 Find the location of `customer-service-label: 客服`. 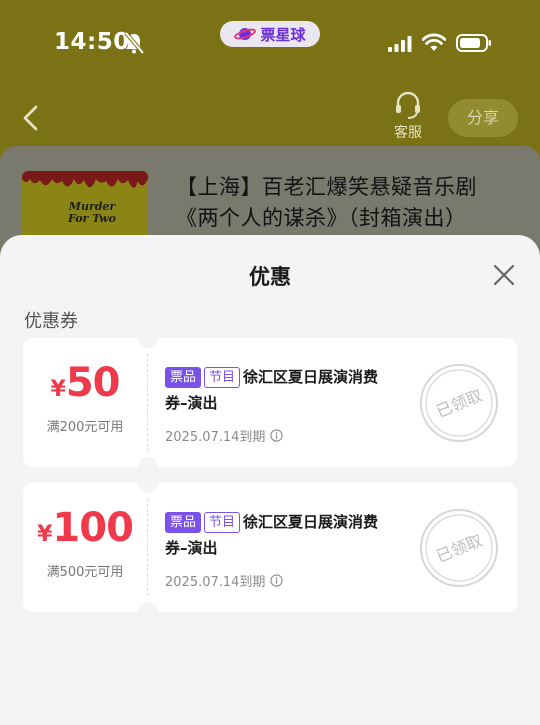

customer-service-label: 客服 is located at coordinates (408, 133).